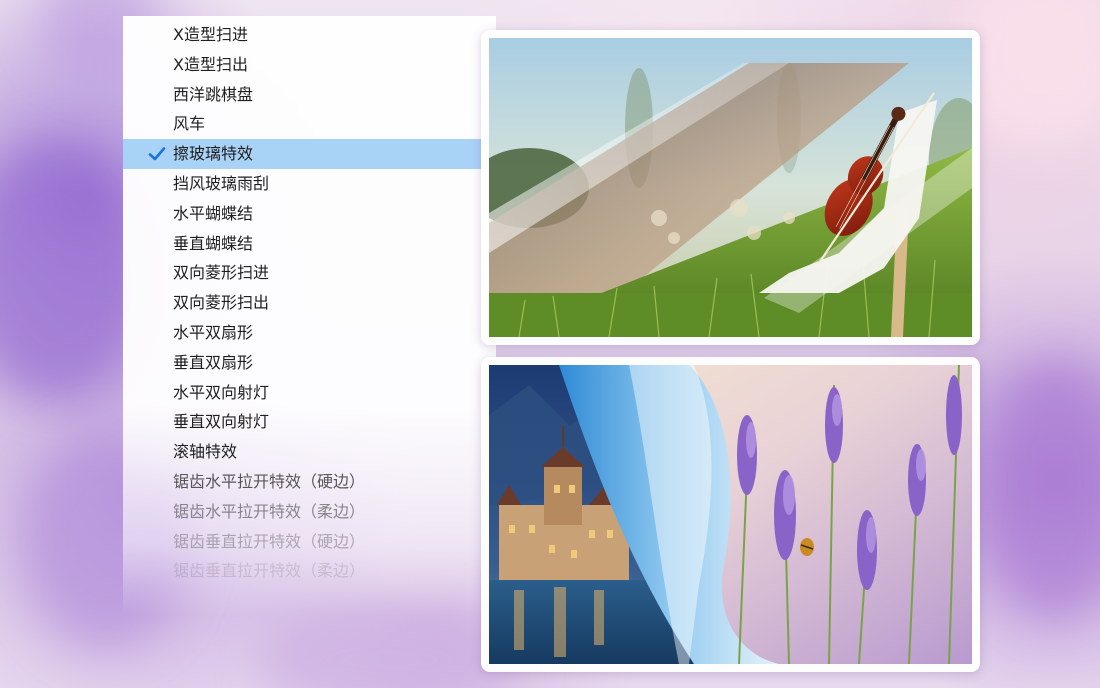  I want to click on effect-item-label: 滚轴特效, so click(205, 452).